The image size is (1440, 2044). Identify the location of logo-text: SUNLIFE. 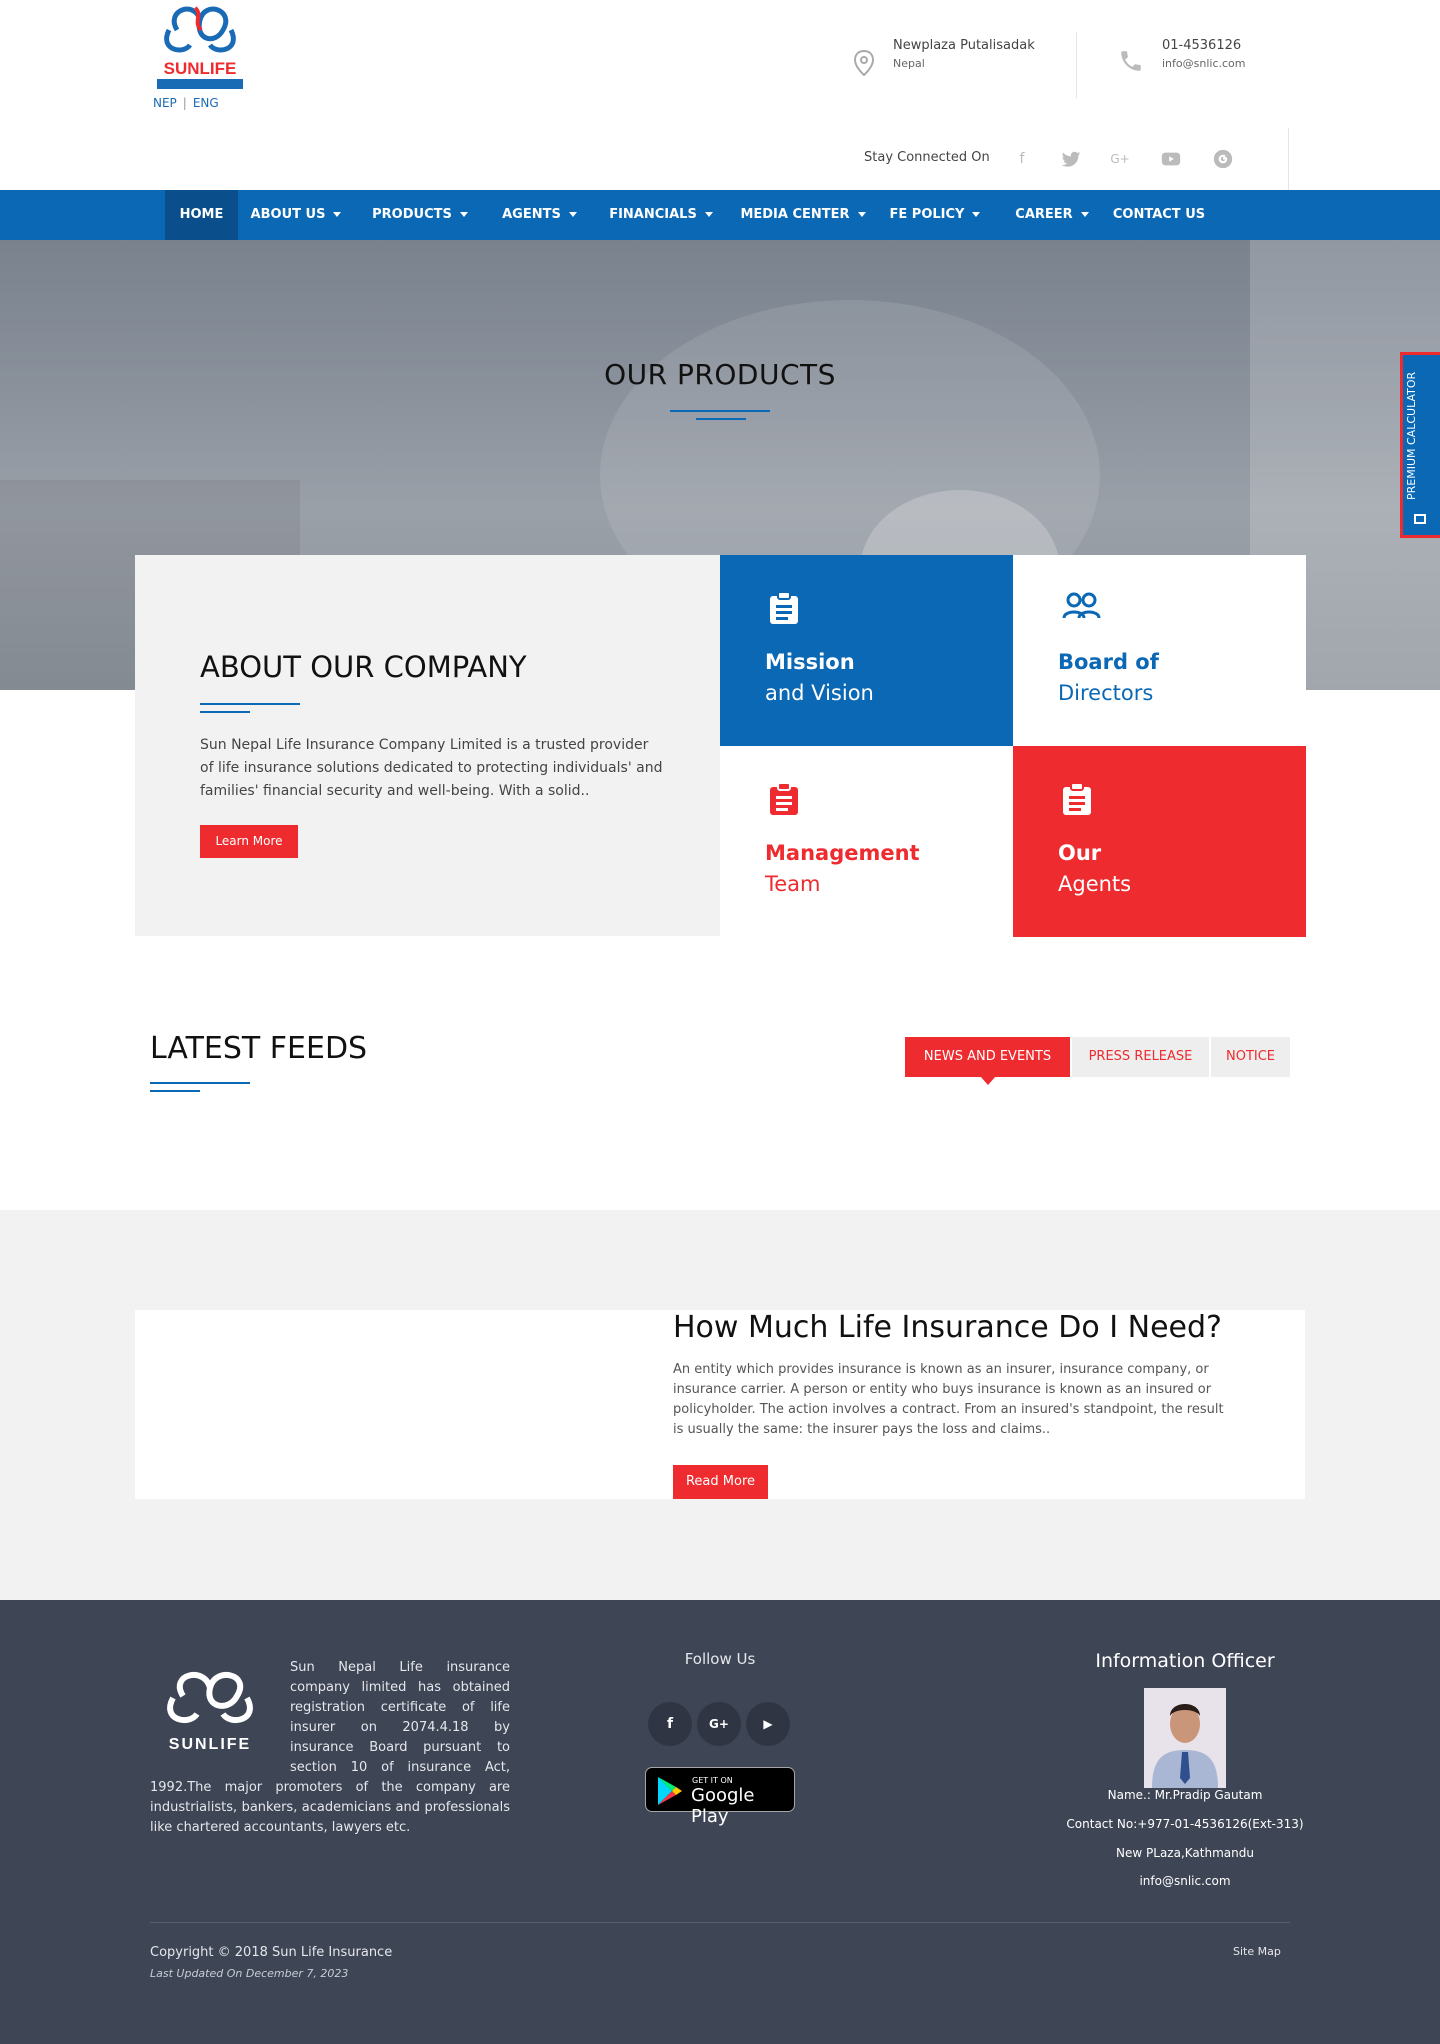
(200, 68).